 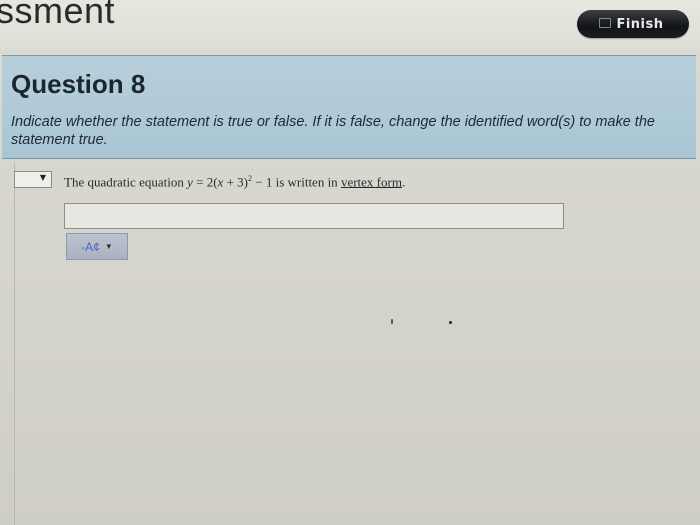 I want to click on finish-button: Finish, so click(x=633, y=24).